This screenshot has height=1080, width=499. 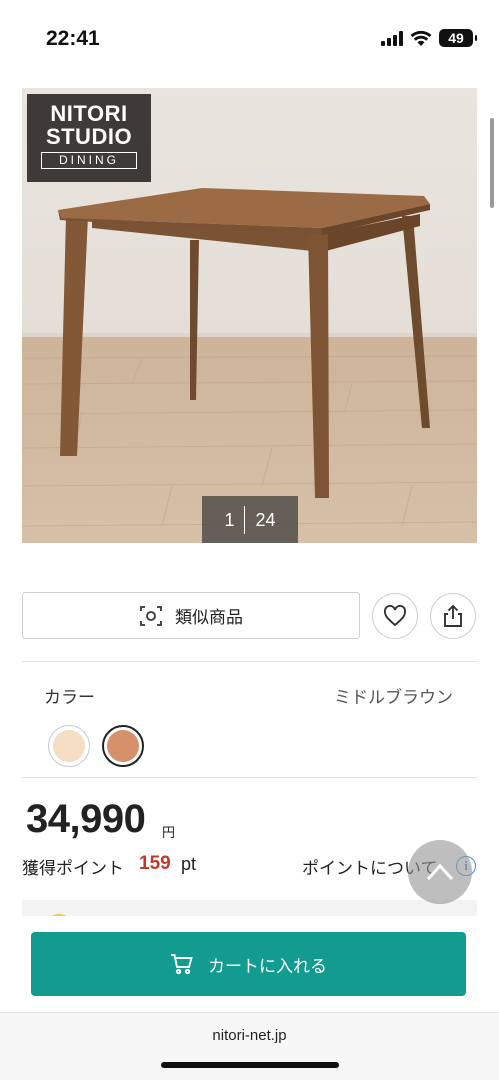 What do you see at coordinates (73, 38) in the screenshot?
I see `status-time: 22:41` at bounding box center [73, 38].